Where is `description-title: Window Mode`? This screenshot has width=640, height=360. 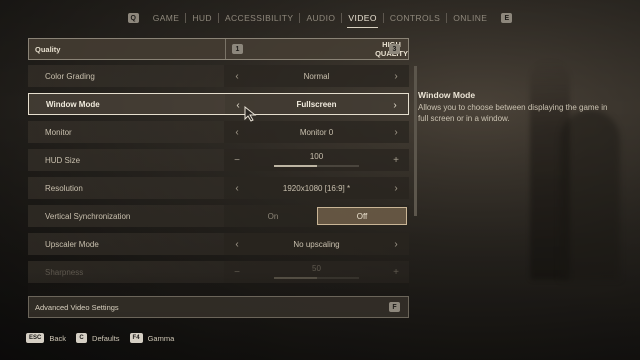 description-title: Window Mode is located at coordinates (447, 95).